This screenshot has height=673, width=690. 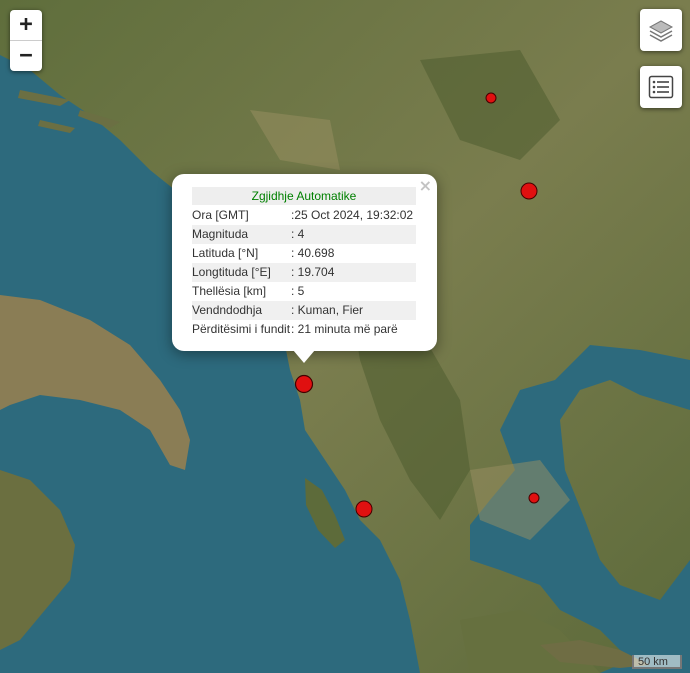 I want to click on table-row: Ora [GMT] :25 Oct 2024, 19:32:02, so click(x=304, y=215).